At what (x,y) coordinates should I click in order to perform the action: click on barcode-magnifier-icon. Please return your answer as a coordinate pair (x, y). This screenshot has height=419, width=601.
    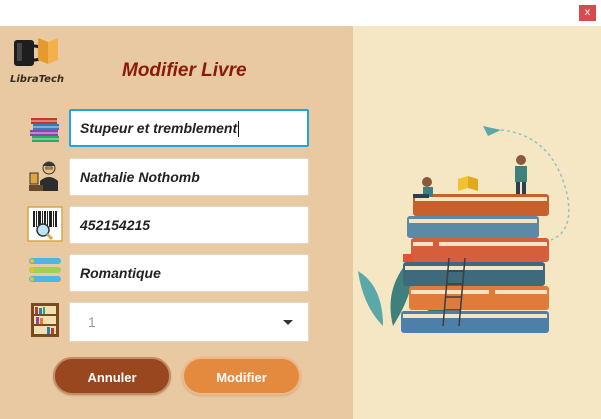
    Looking at the image, I should click on (45, 224).